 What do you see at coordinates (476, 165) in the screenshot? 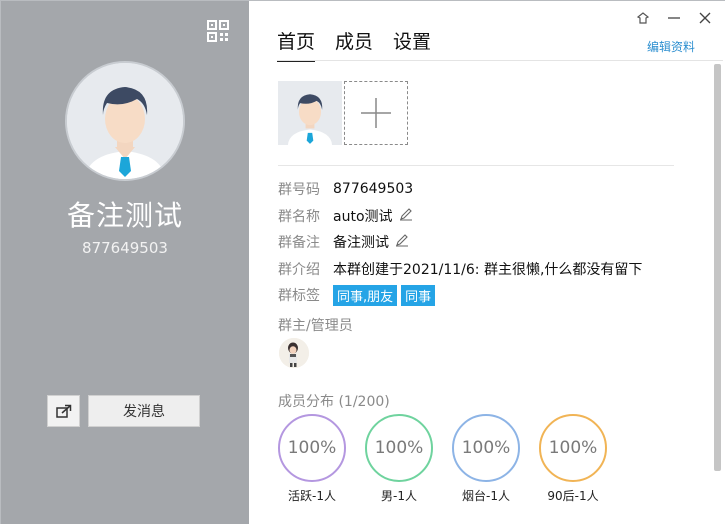
I see `section-divider` at bounding box center [476, 165].